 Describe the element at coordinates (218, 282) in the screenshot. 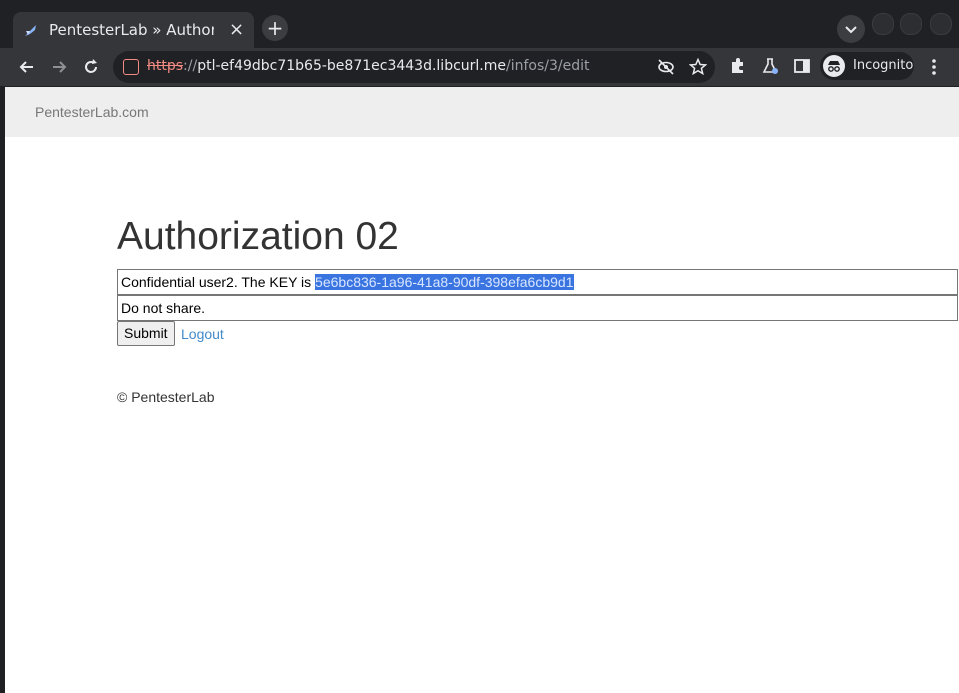

I see `info-field-text: Confidential user2. The KEY is` at that location.